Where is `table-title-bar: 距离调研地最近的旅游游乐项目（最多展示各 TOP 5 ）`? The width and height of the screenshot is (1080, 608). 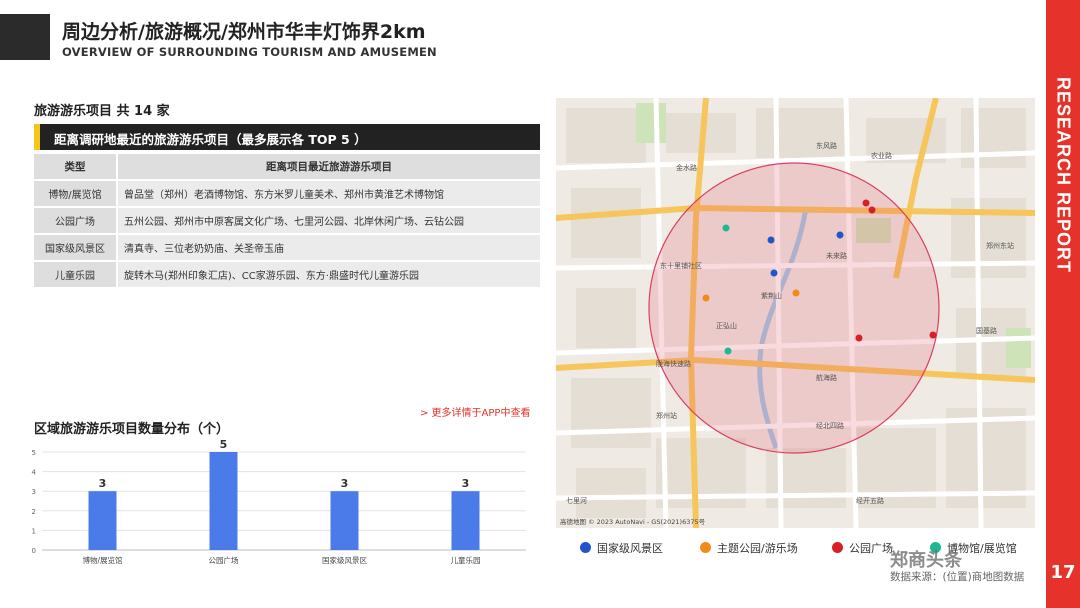
table-title-bar: 距离调研地最近的旅游游乐项目（最多展示各 TOP 5 ） is located at coordinates (287, 137).